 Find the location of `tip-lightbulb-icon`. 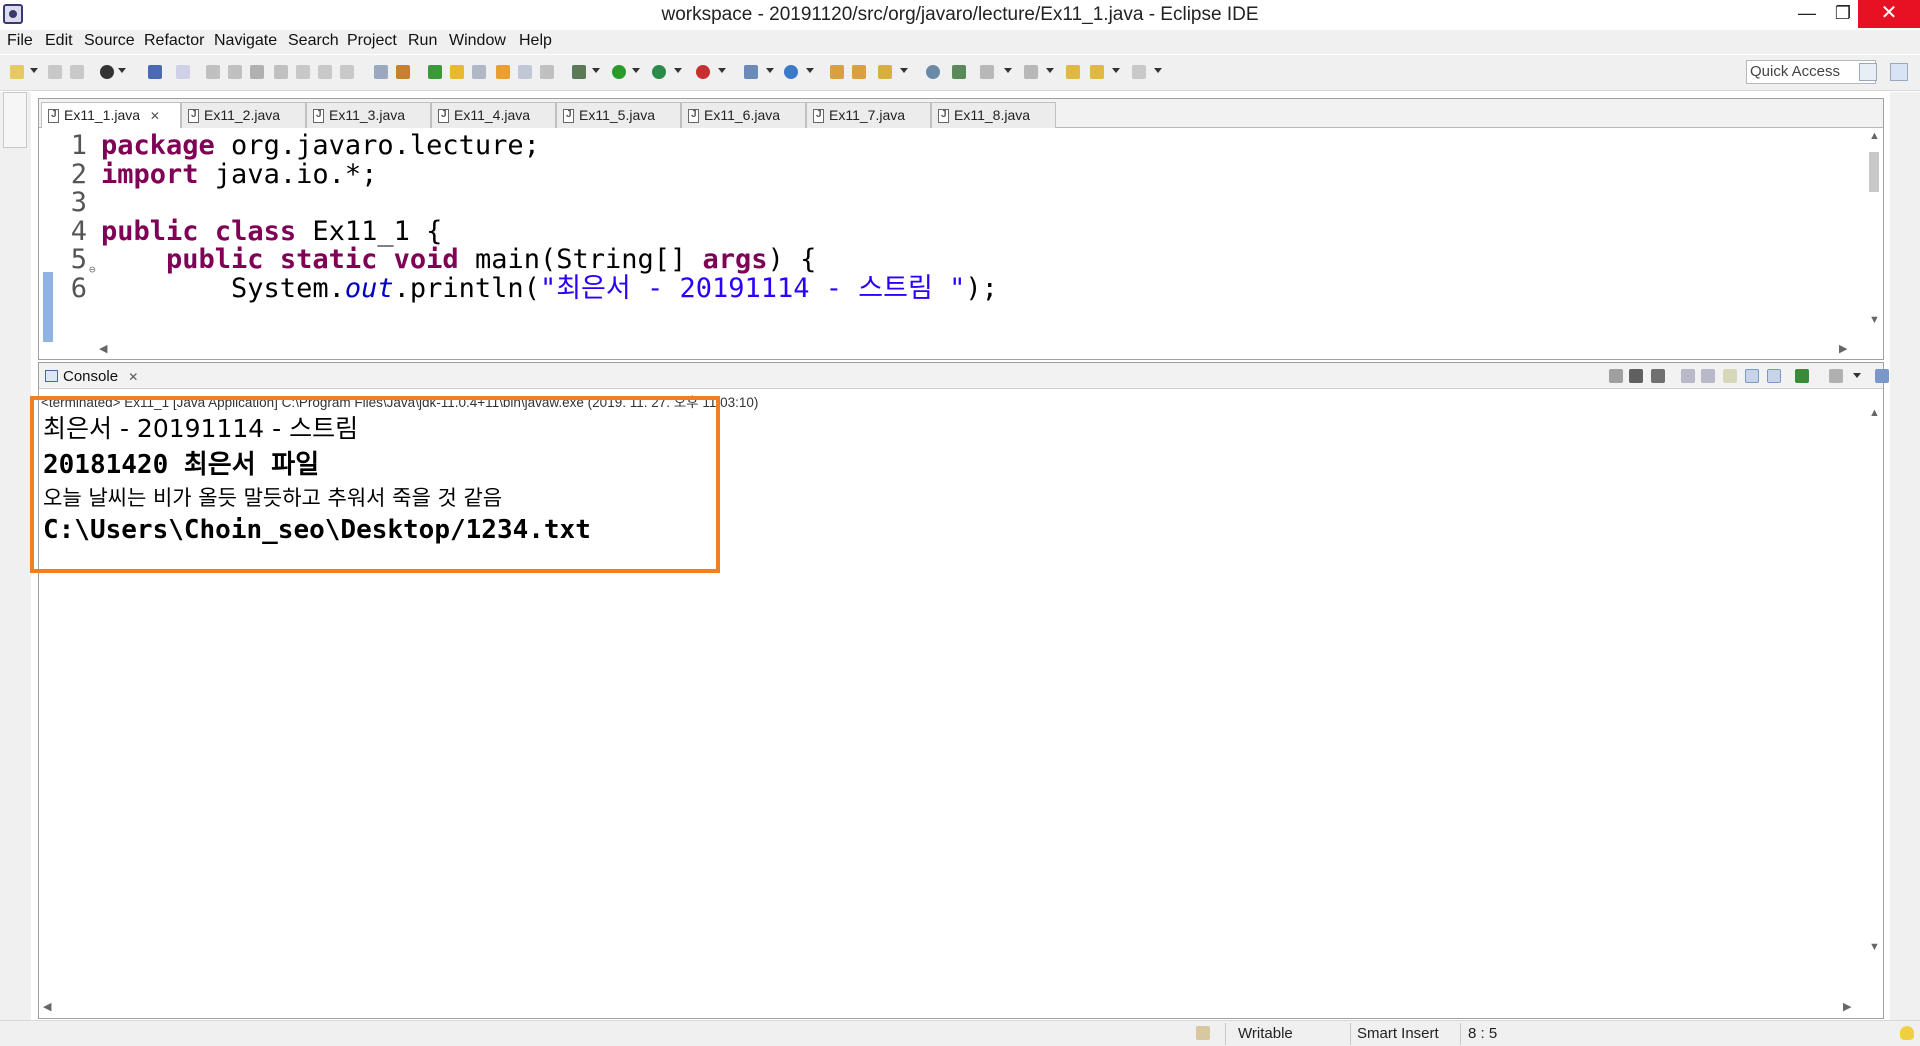

tip-lightbulb-icon is located at coordinates (1907, 1033).